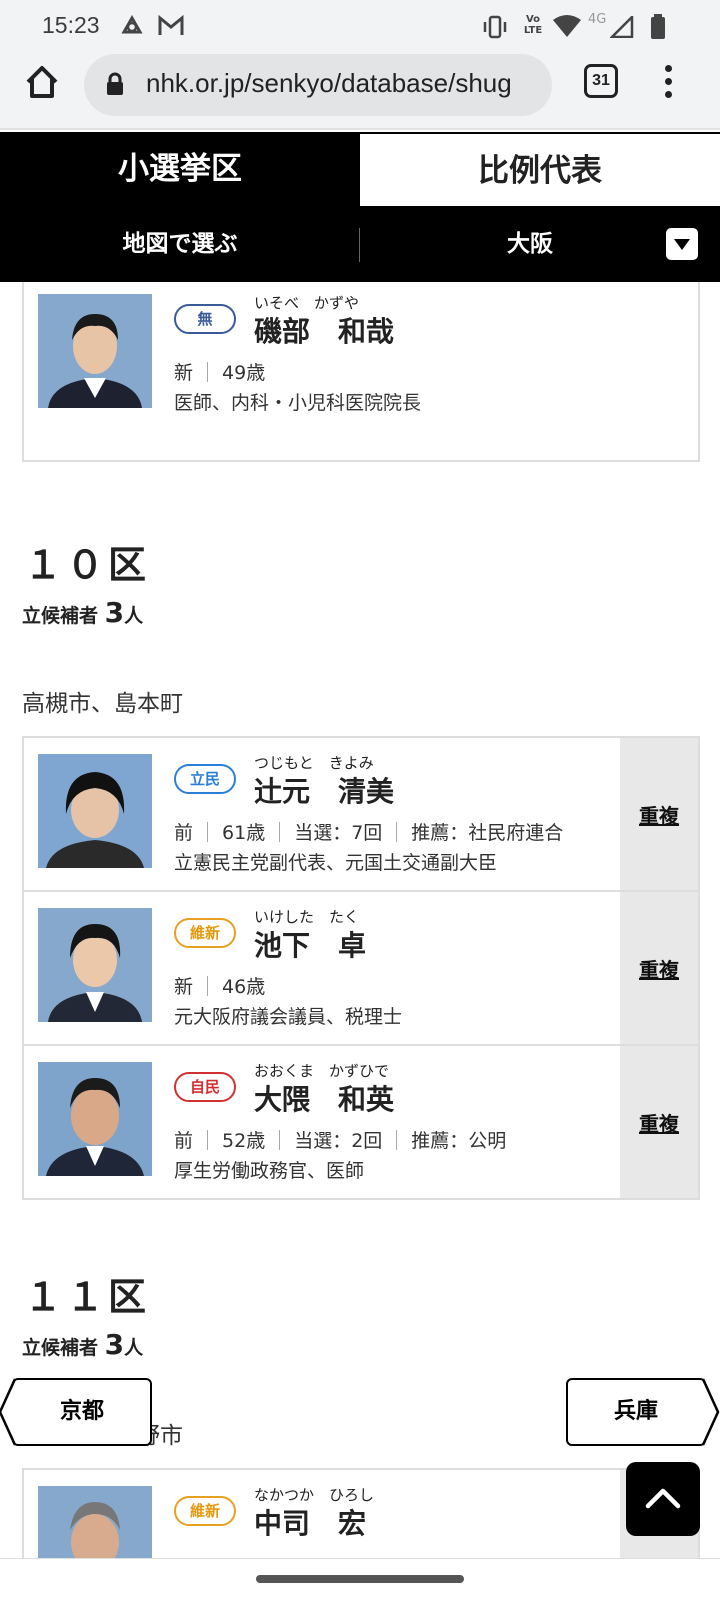  What do you see at coordinates (324, 331) in the screenshot?
I see `candidate-name: 磯部 和哉` at bounding box center [324, 331].